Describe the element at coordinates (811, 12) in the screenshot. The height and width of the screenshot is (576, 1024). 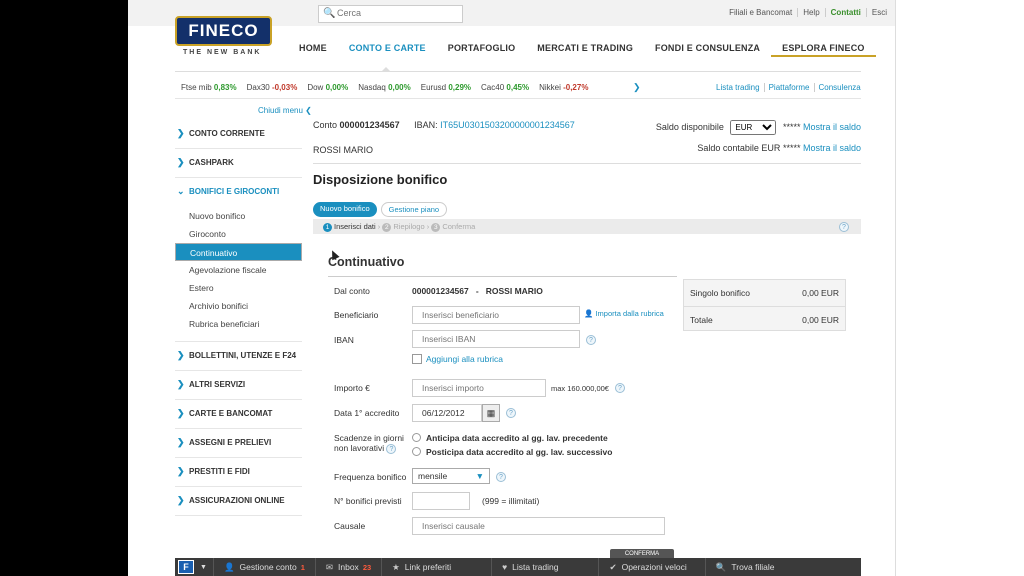
I see `link-help: Help` at that location.